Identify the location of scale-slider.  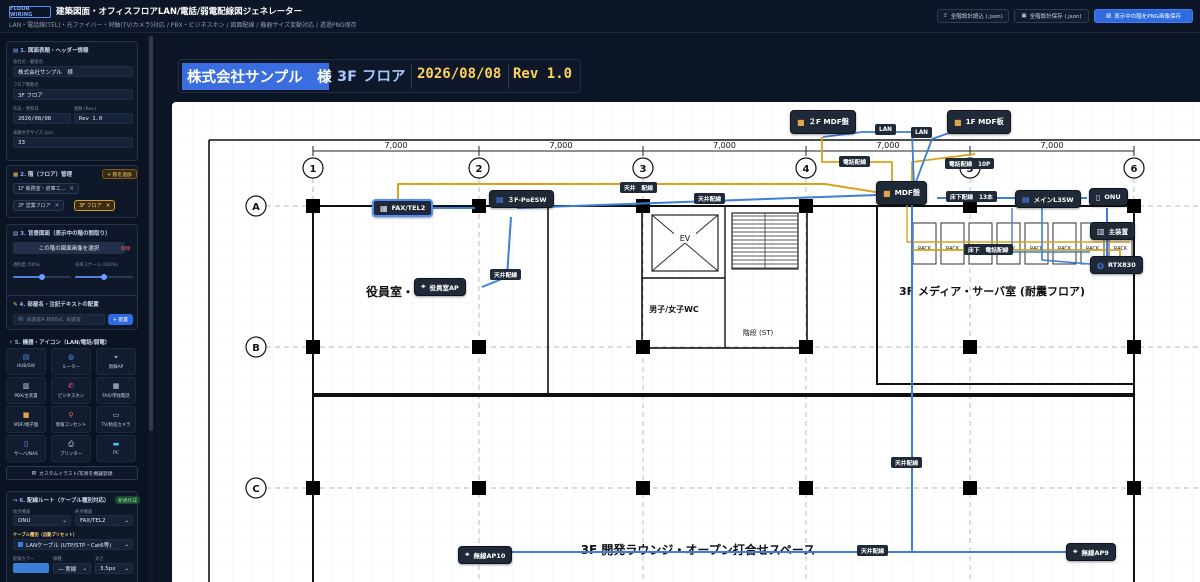
(104, 277).